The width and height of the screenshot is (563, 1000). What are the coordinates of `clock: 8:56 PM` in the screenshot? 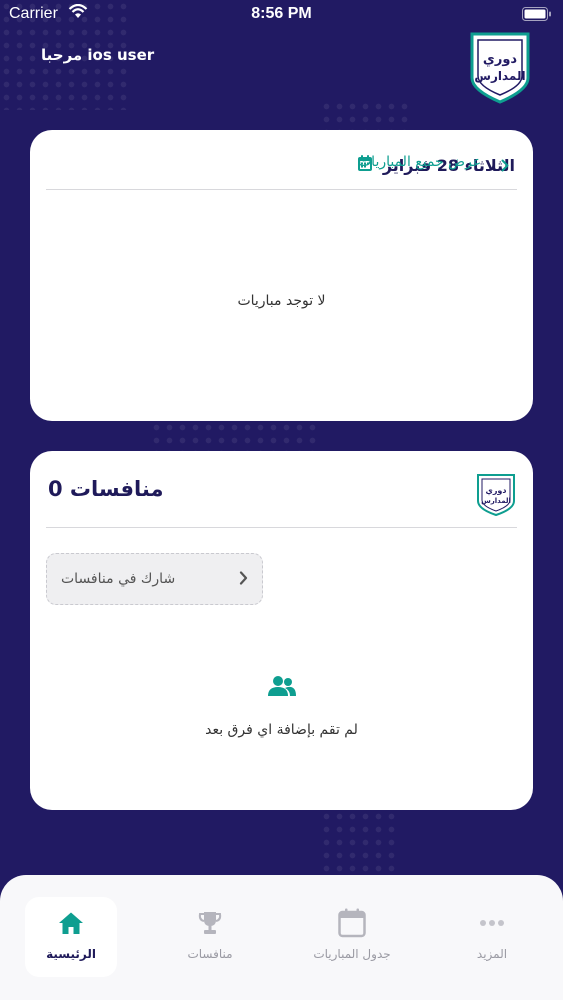 It's located at (281, 13).